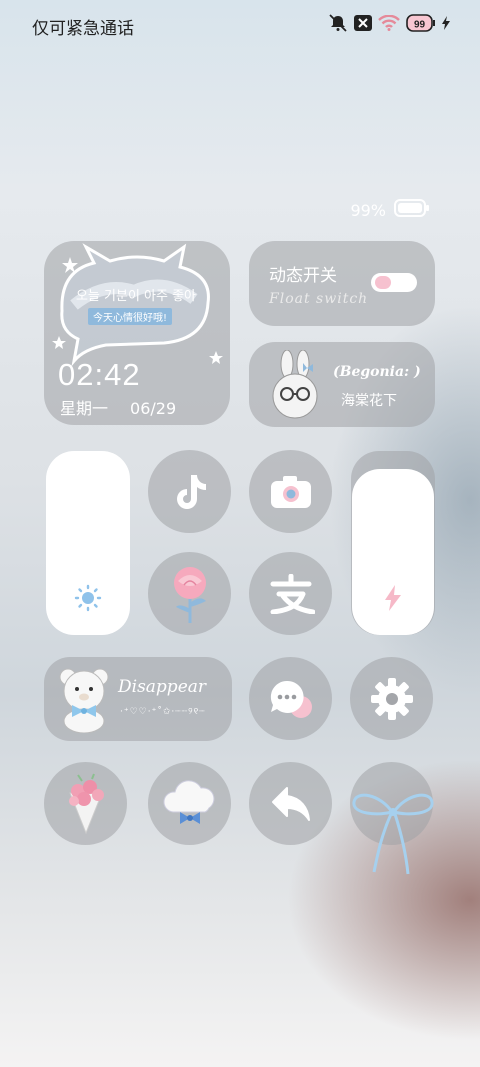  I want to click on alipay-app-icon, so click(290, 593).